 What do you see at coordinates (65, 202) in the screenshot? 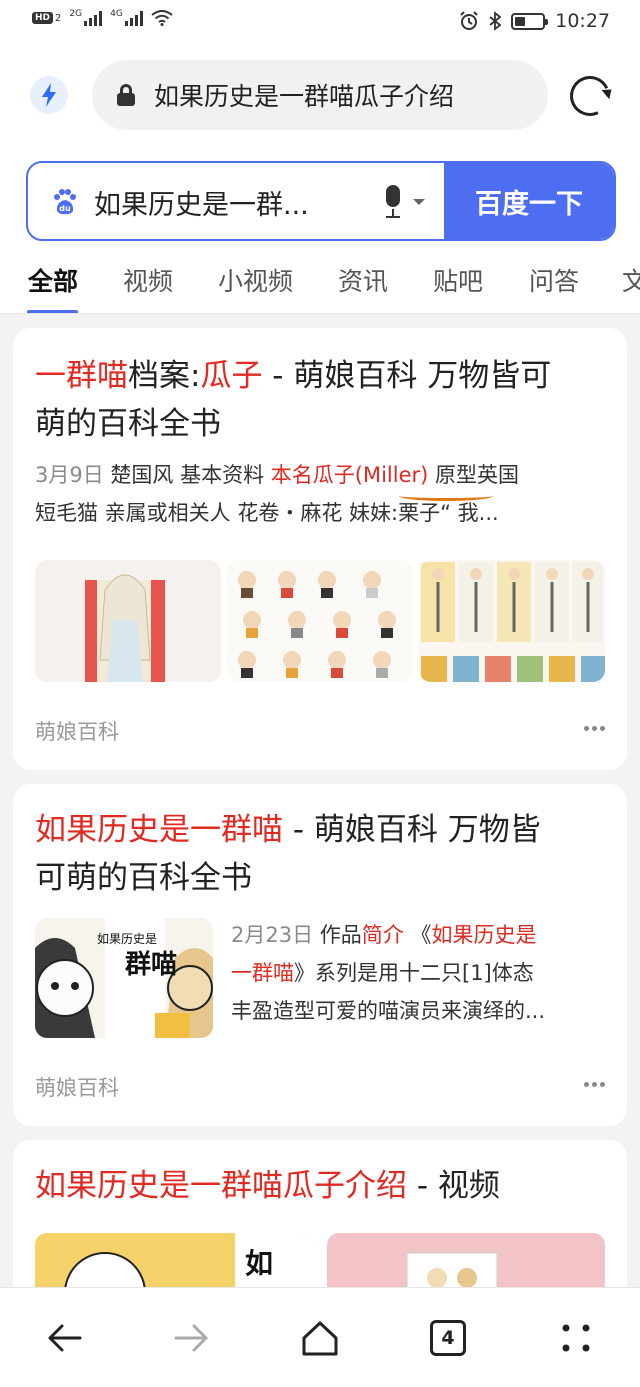
I see `baidu-paw-icon: du` at bounding box center [65, 202].